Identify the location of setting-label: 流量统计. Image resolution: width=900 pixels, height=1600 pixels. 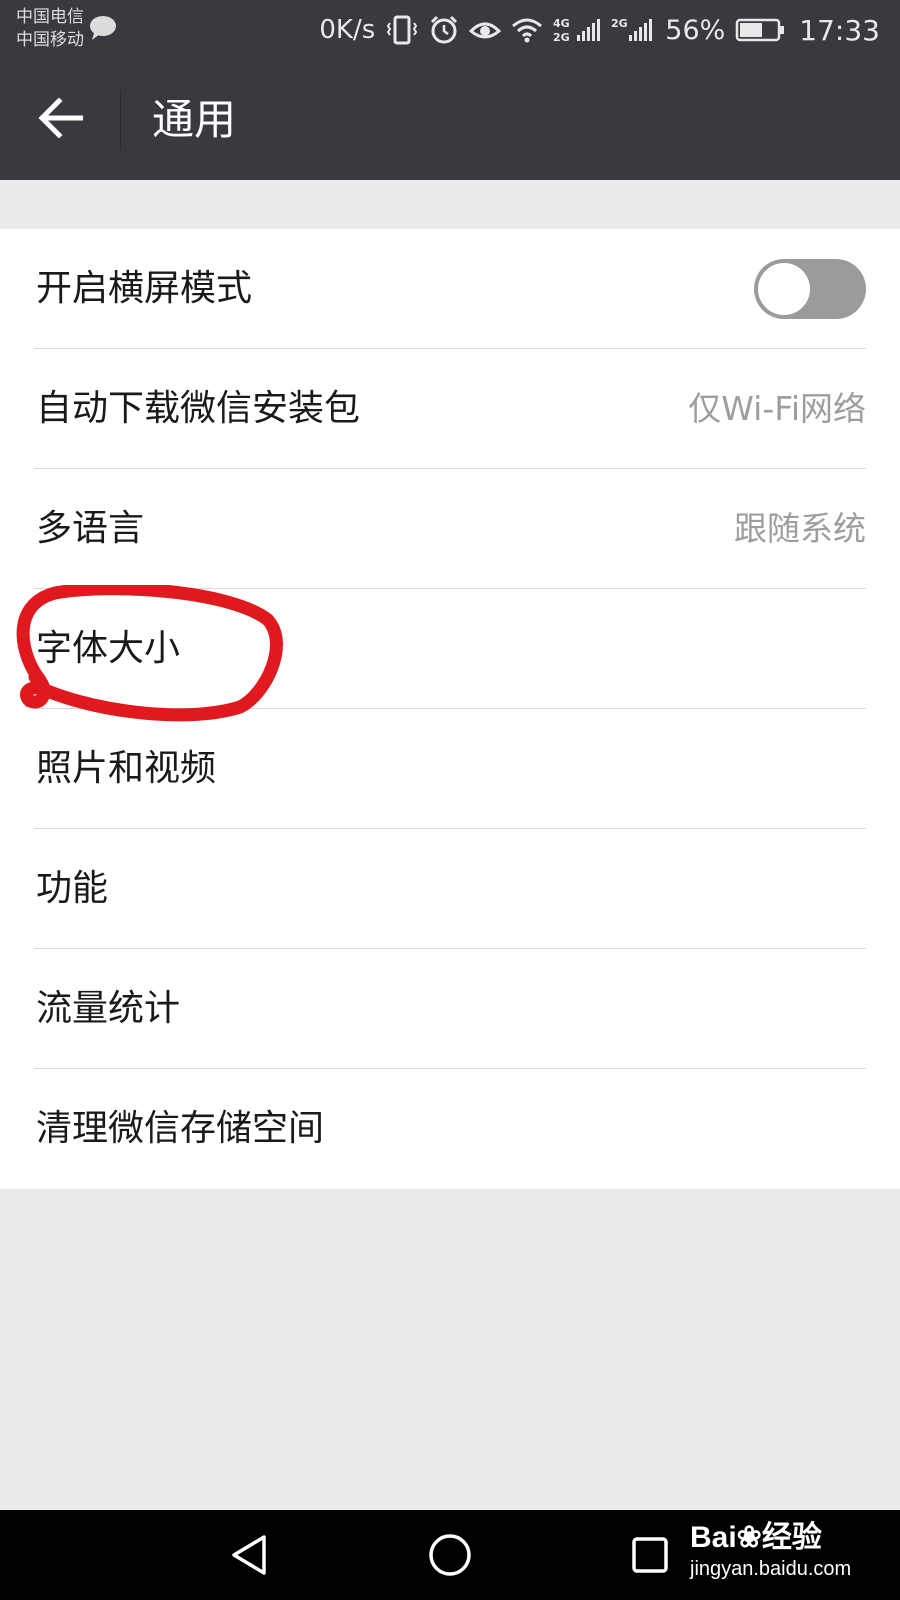
(108, 1008).